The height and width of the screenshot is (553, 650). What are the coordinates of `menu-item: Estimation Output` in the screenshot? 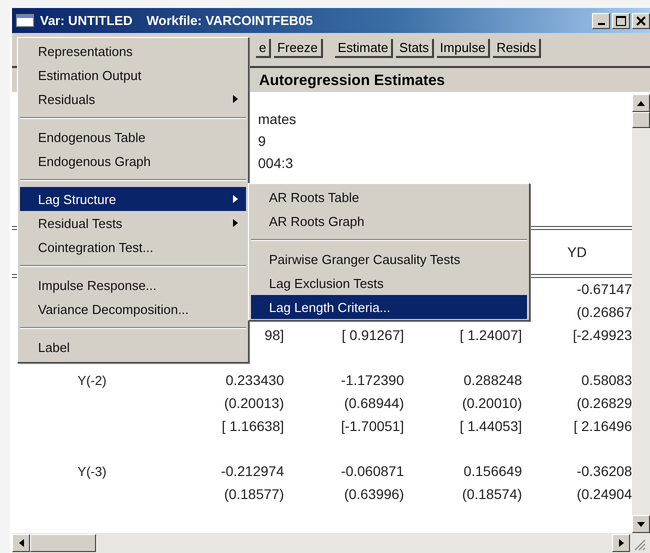 It's located at (133, 75).